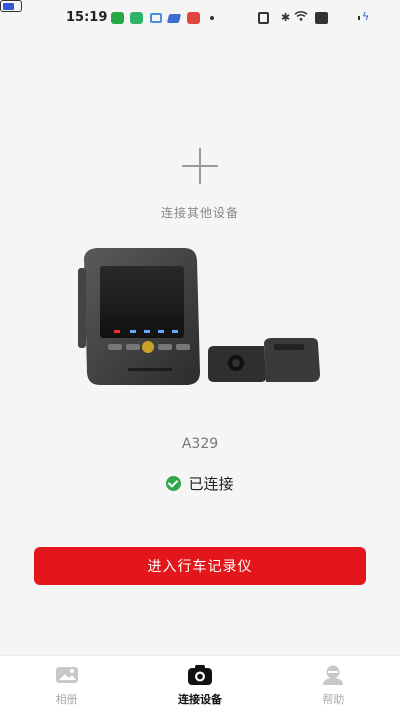  Describe the element at coordinates (263, 18) in the screenshot. I see `vibrate-icon` at that location.